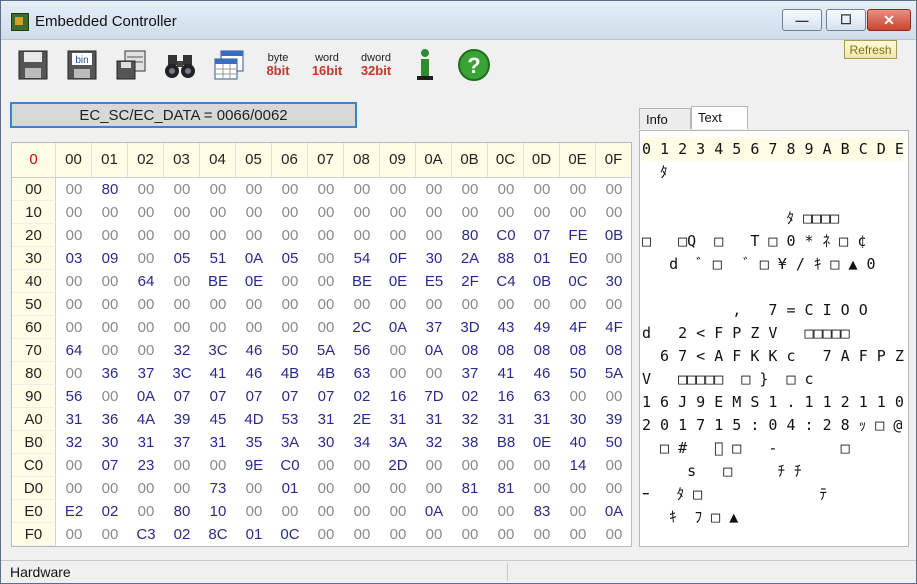 This screenshot has width=917, height=584. I want to click on register-cell: 0C, so click(578, 281).